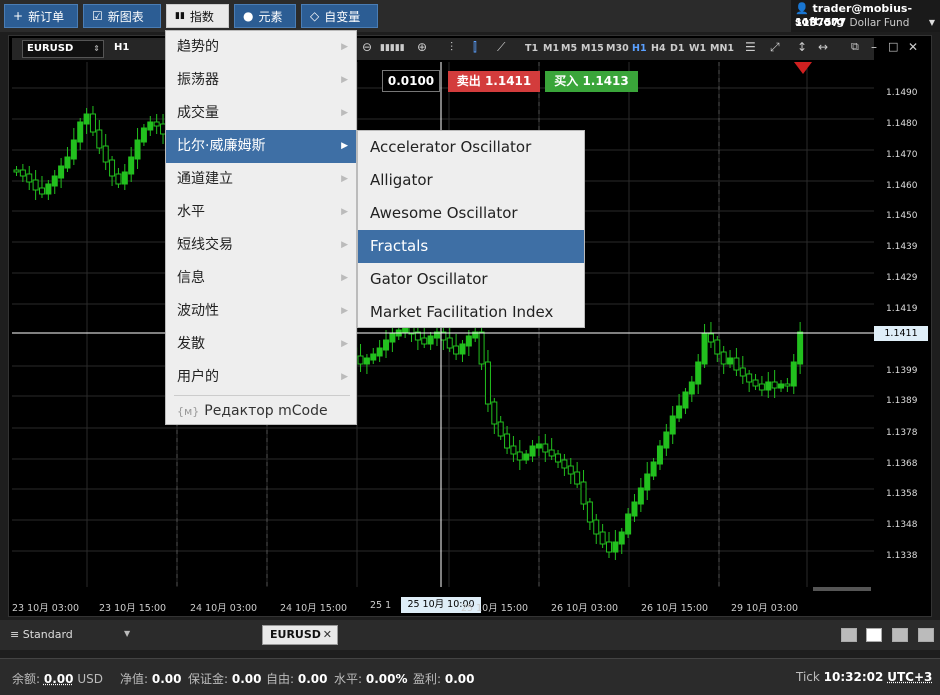 This screenshot has width=940, height=695. What do you see at coordinates (41, 16) in the screenshot?
I see `new-order-button: + 新订单` at bounding box center [41, 16].